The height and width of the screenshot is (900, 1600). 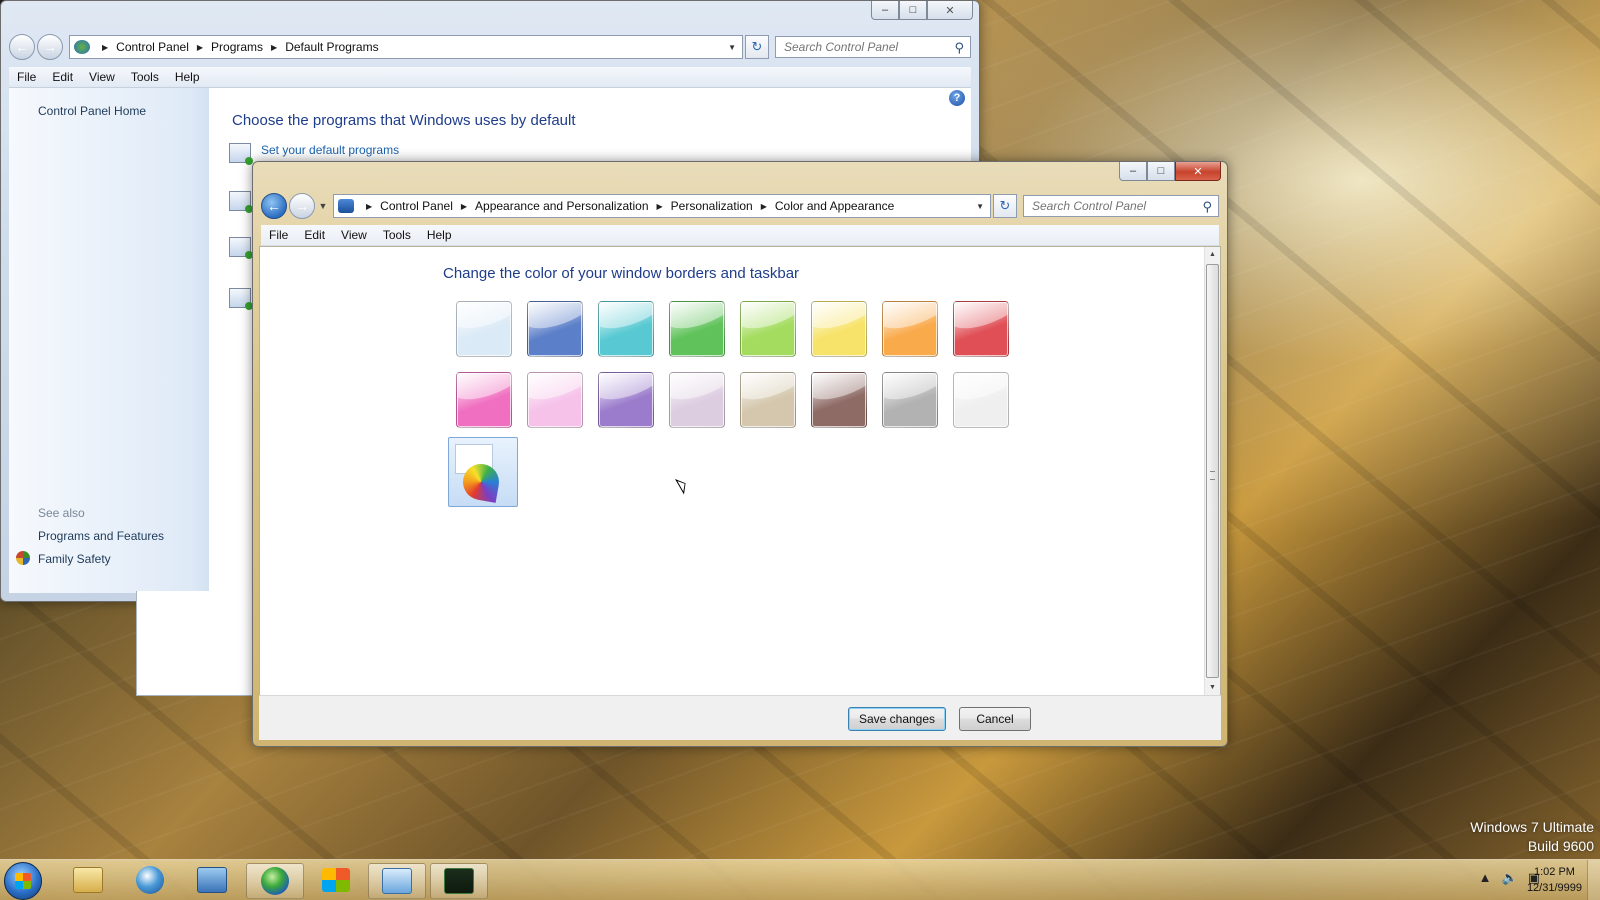 I want to click on taskbar-control-panel, so click(x=397, y=881).